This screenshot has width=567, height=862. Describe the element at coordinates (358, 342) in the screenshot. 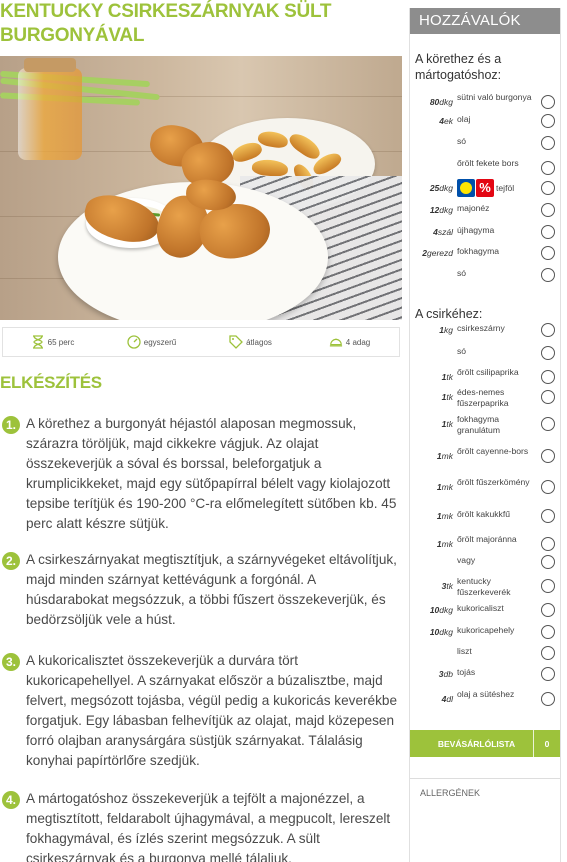

I see `meta-servings-label: 4 adag` at that location.